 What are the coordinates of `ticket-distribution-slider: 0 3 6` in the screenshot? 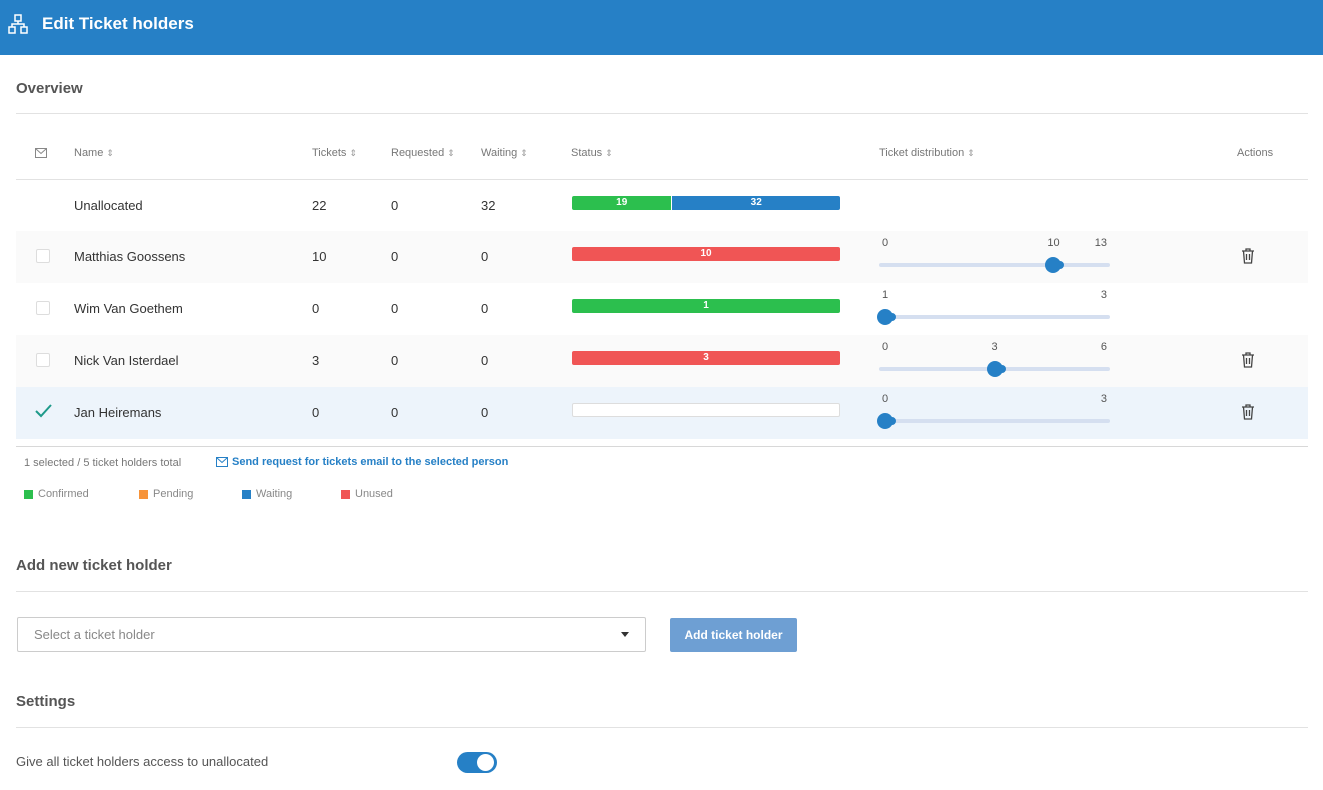 It's located at (994, 362).